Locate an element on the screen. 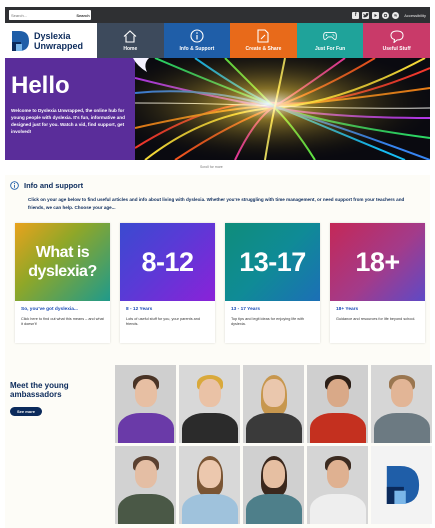 The width and height of the screenshot is (435, 528). nav-info-support-label: Info & Support is located at coordinates (197, 49).